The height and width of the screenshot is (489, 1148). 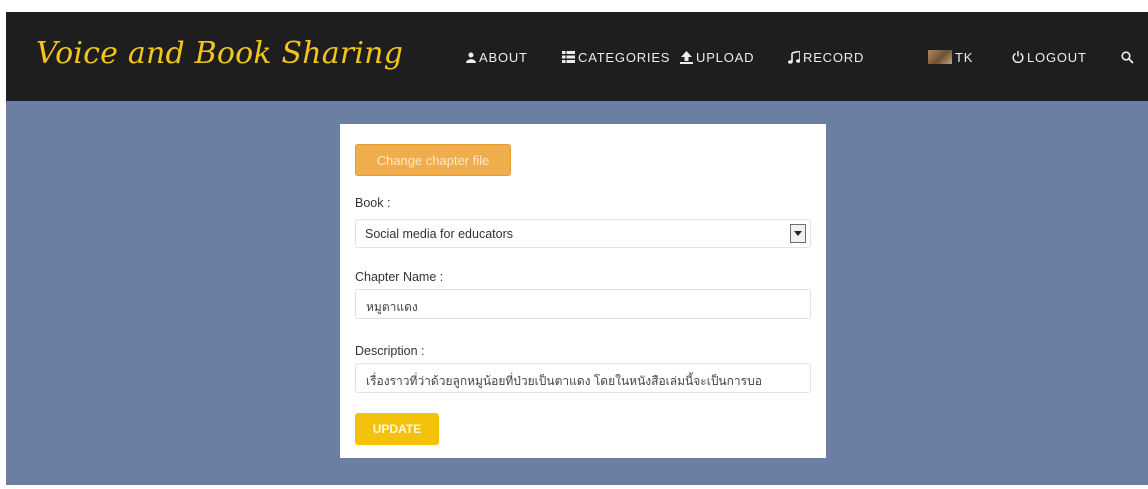 What do you see at coordinates (1018, 57) in the screenshot?
I see `power-icon` at bounding box center [1018, 57].